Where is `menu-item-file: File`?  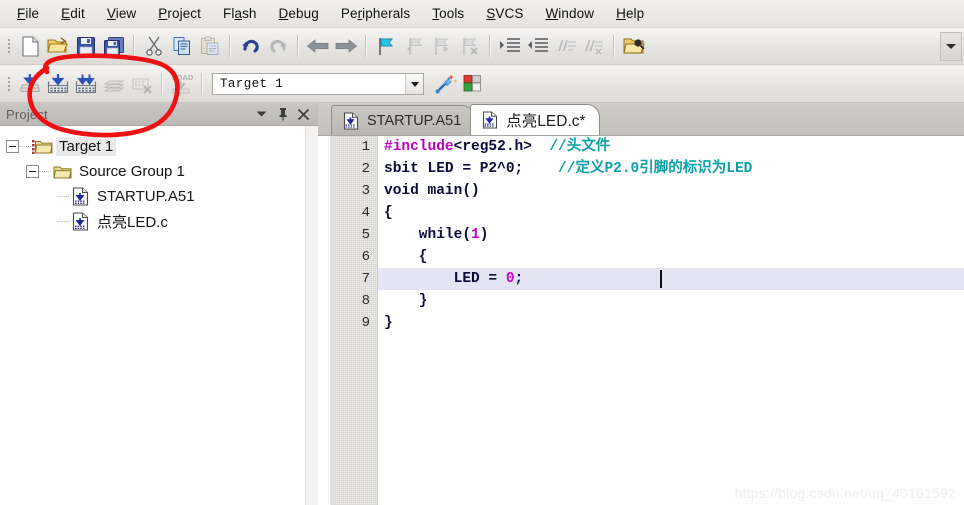
menu-item-file: File is located at coordinates (28, 13).